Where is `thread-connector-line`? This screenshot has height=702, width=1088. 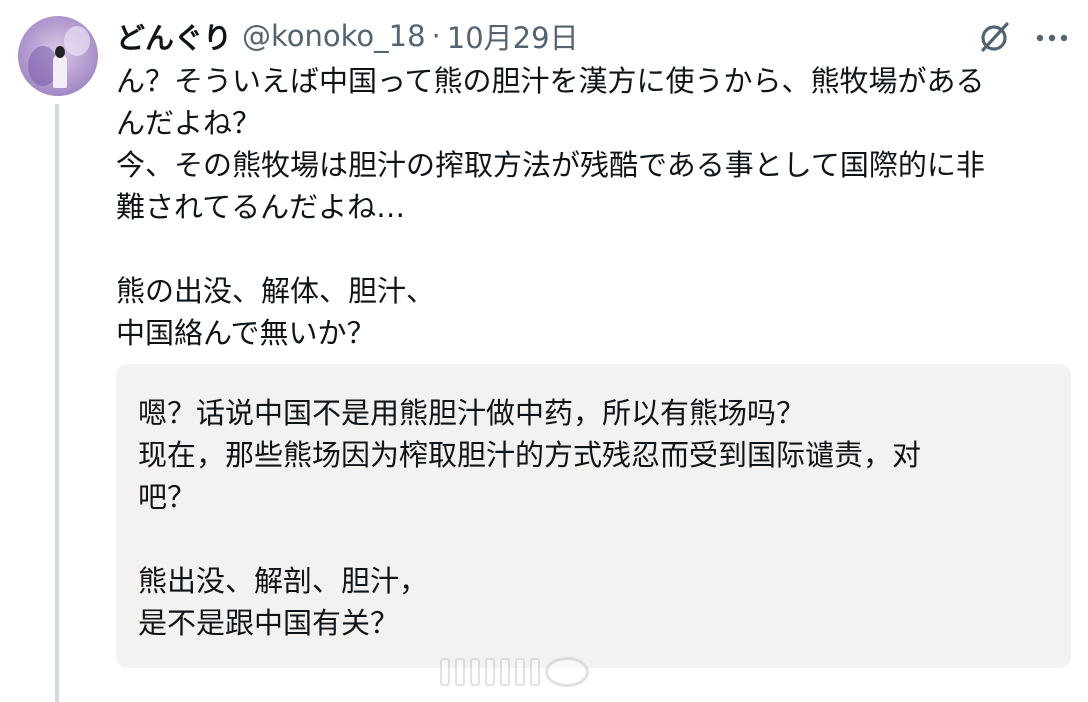
thread-connector-line is located at coordinates (57, 403).